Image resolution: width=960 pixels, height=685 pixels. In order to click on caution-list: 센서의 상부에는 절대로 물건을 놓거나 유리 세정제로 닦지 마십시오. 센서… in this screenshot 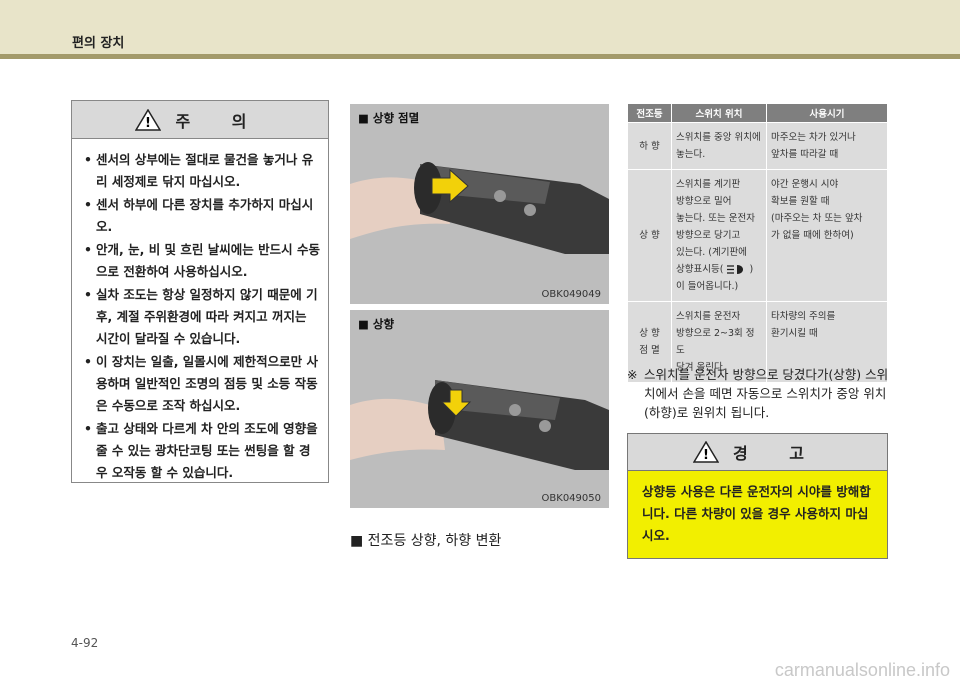, I will do `click(200, 311)`.